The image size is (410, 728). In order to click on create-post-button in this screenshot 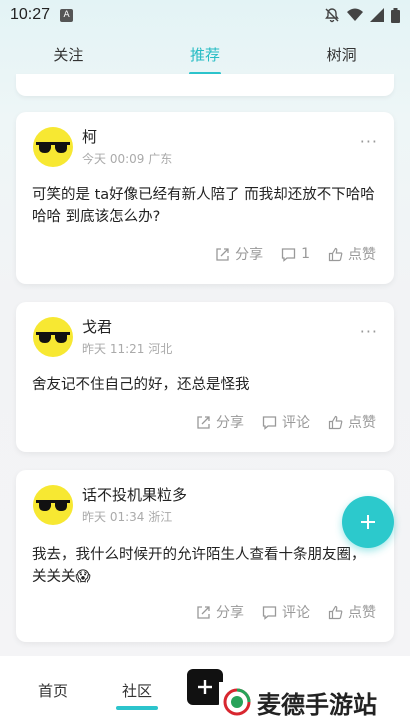, I will do `click(368, 522)`.